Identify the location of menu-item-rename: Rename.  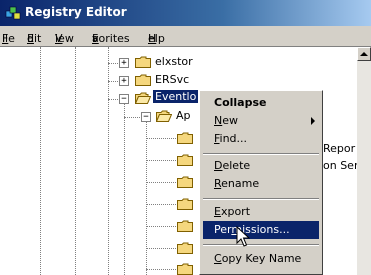
(236, 183).